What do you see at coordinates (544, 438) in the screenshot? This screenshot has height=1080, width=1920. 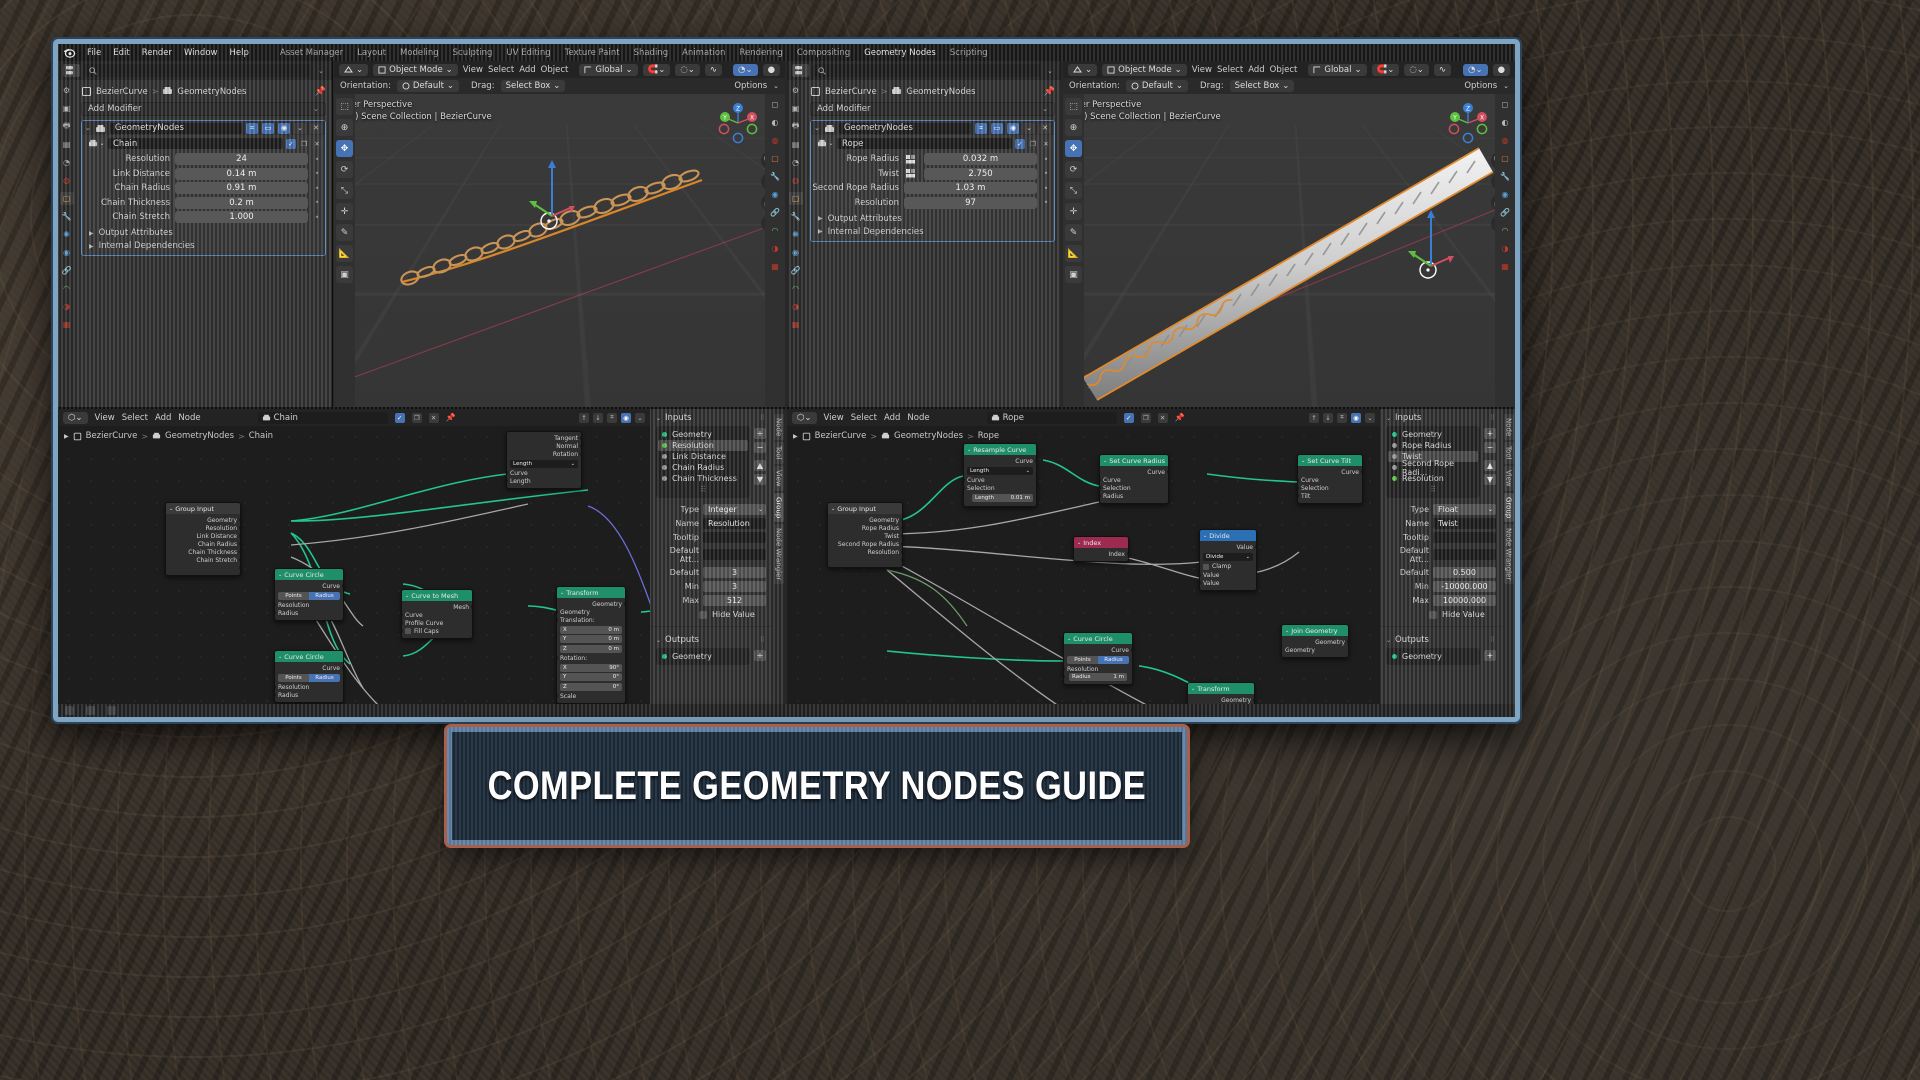 I see `node-output-tangent: Tangent` at bounding box center [544, 438].